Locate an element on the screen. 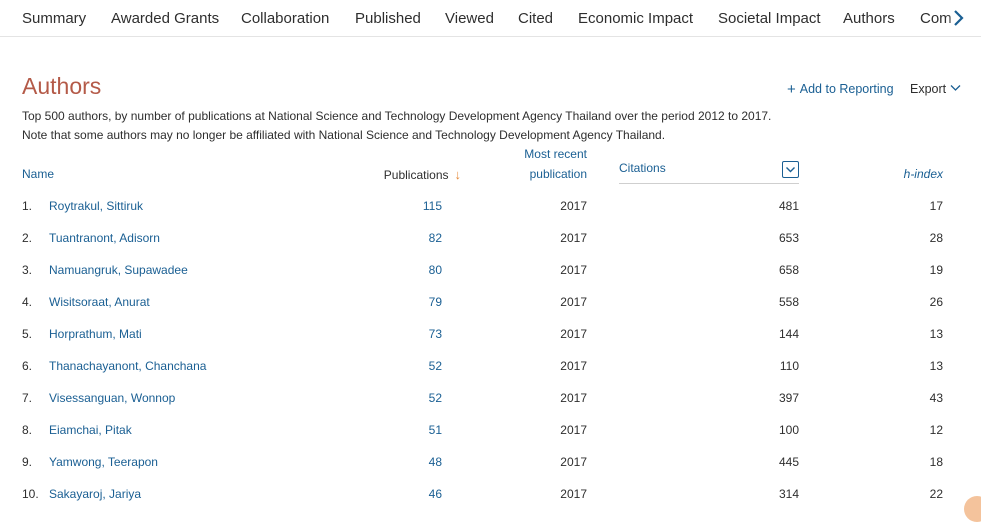 The height and width of the screenshot is (522, 981). author-name-link: Namuangruk, Supawadee is located at coordinates (118, 270).